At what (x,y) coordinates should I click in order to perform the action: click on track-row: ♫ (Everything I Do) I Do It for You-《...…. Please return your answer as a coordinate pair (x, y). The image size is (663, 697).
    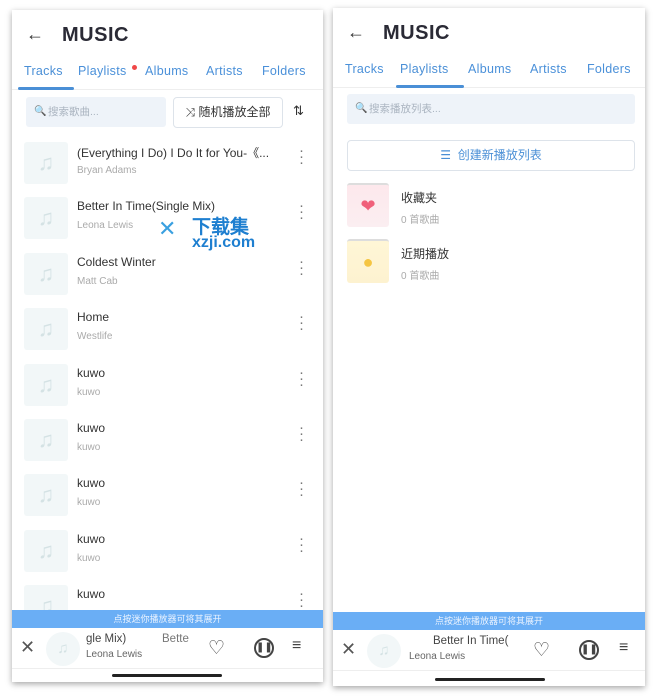
    Looking at the image, I should click on (167, 165).